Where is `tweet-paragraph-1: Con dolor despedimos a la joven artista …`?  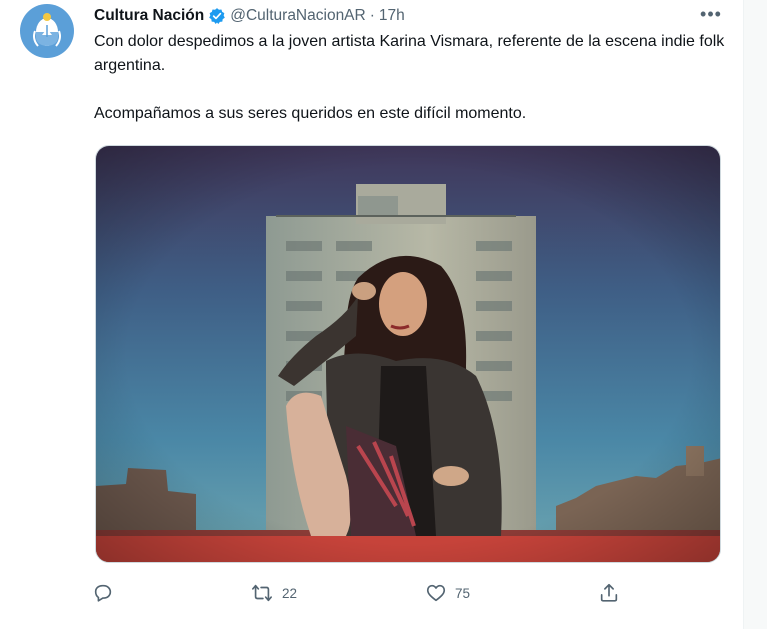 tweet-paragraph-1: Con dolor despedimos a la joven artista … is located at coordinates (409, 53).